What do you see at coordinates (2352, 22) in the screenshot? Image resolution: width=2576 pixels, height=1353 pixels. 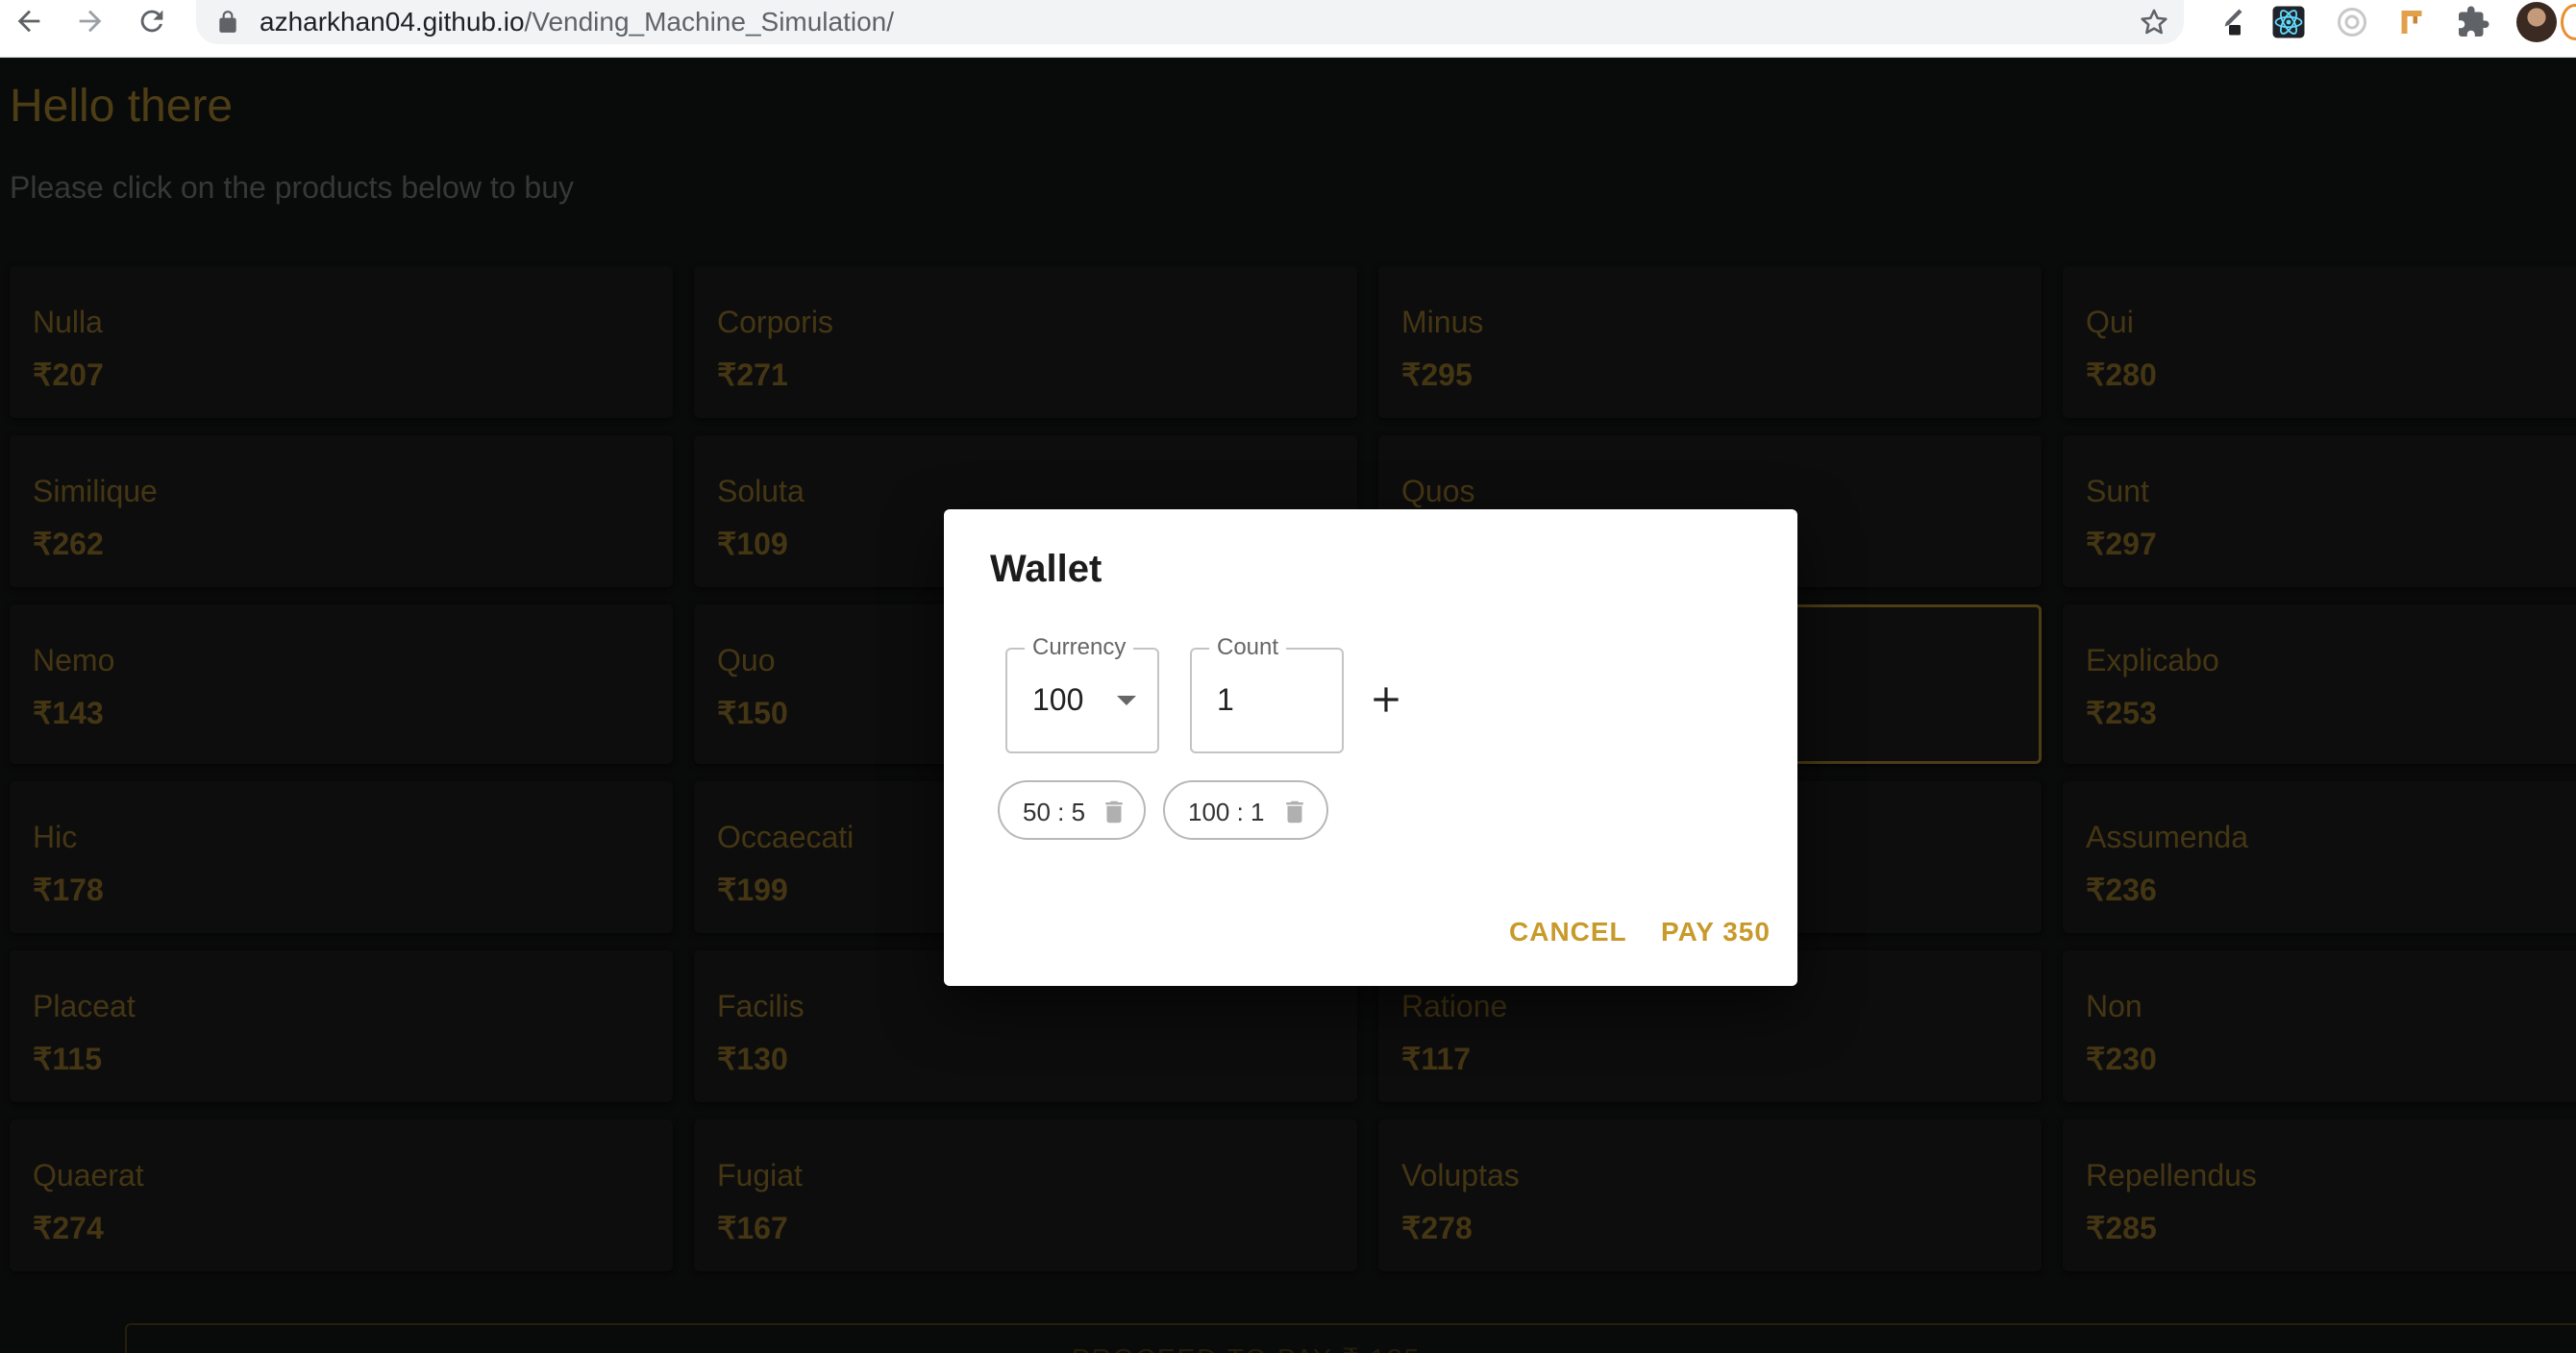 I see `disabled-extension-icon` at bounding box center [2352, 22].